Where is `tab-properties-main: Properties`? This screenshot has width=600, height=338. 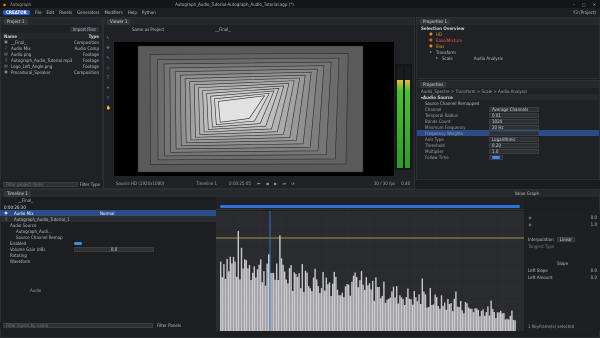 tab-properties-main: Properties is located at coordinates (433, 84).